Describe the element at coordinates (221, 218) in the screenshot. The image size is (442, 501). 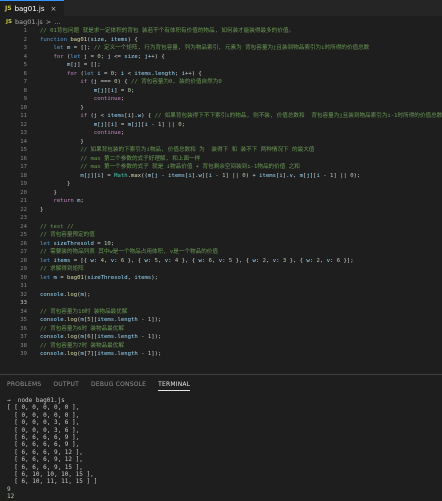
I see `code-line: 23` at that location.